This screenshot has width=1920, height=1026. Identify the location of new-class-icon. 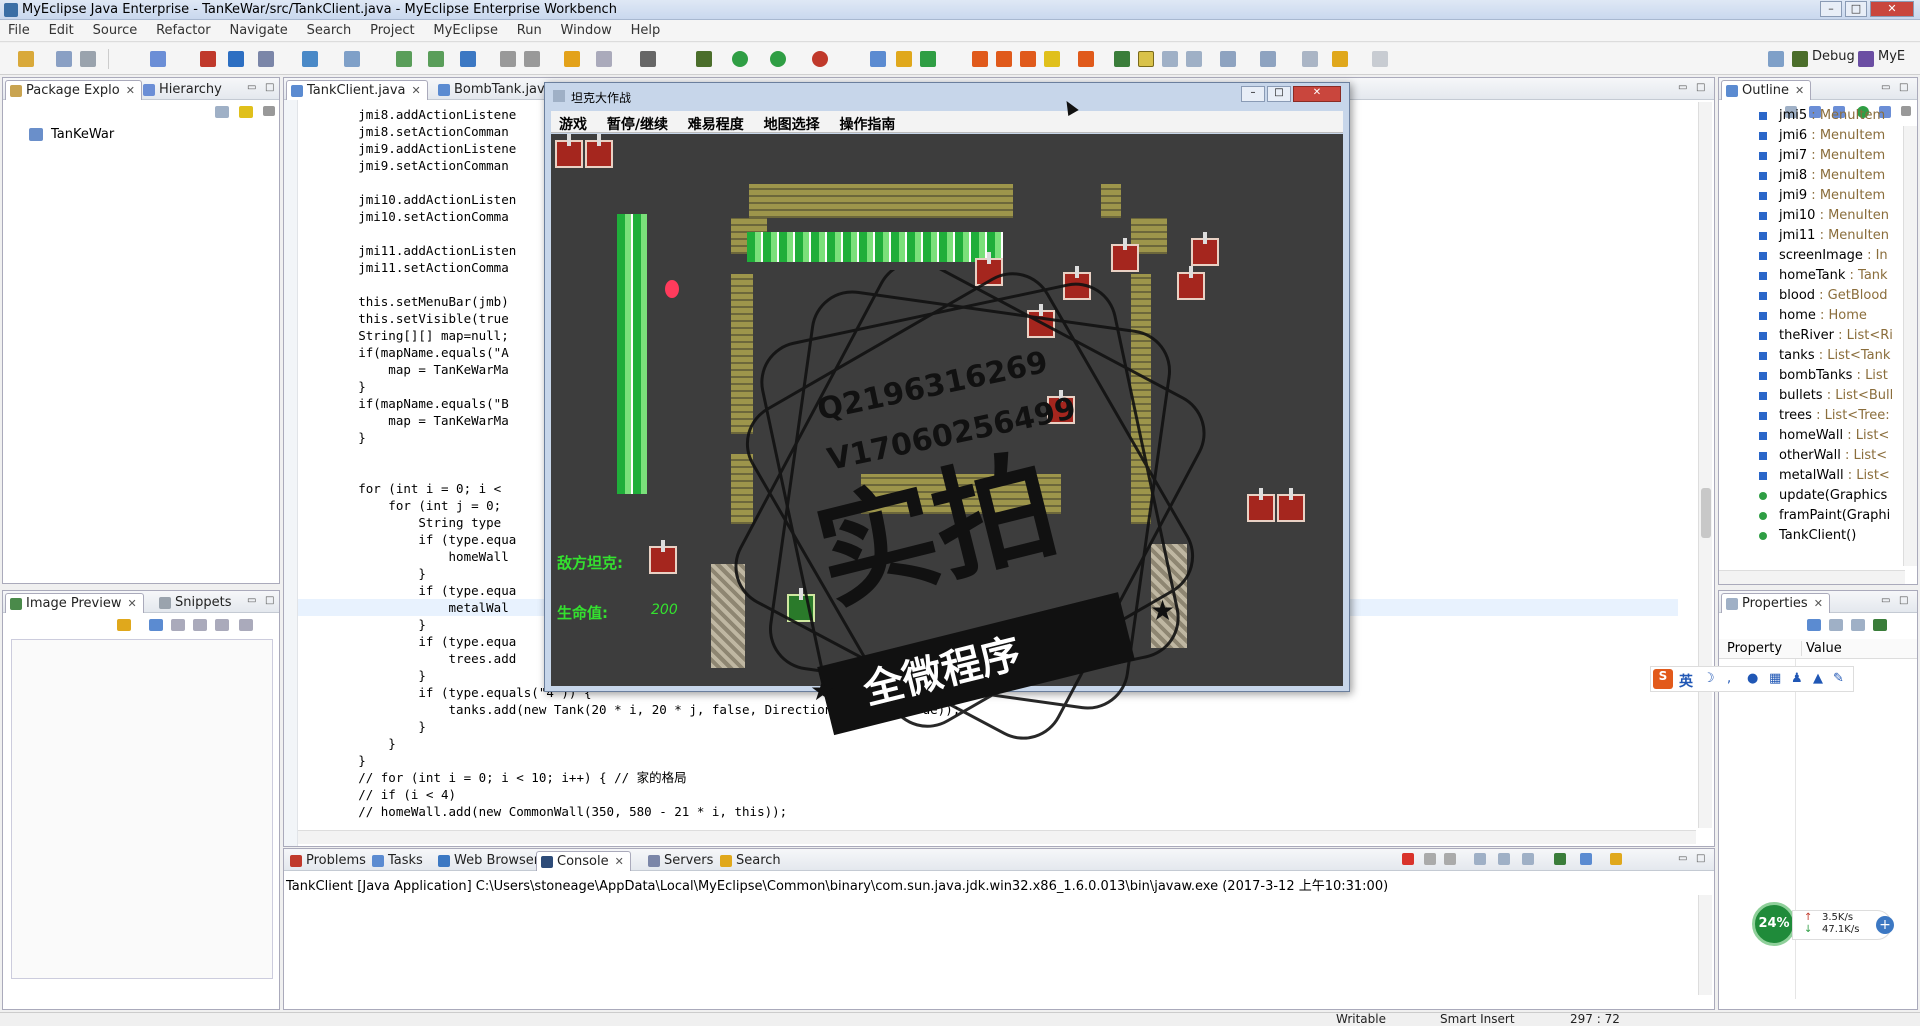
(878, 59).